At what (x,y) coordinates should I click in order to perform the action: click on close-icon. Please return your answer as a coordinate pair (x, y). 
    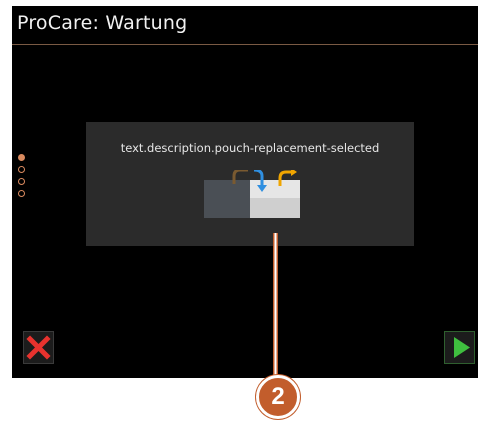
    Looking at the image, I should click on (38, 347).